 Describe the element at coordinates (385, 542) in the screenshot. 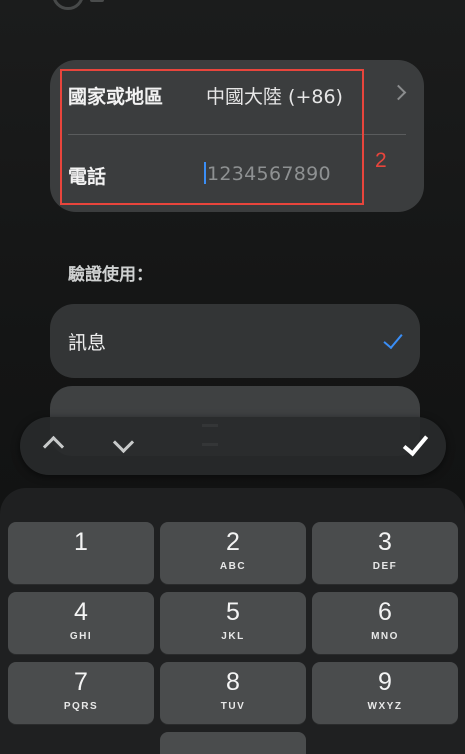

I see `key-digit: 3` at that location.